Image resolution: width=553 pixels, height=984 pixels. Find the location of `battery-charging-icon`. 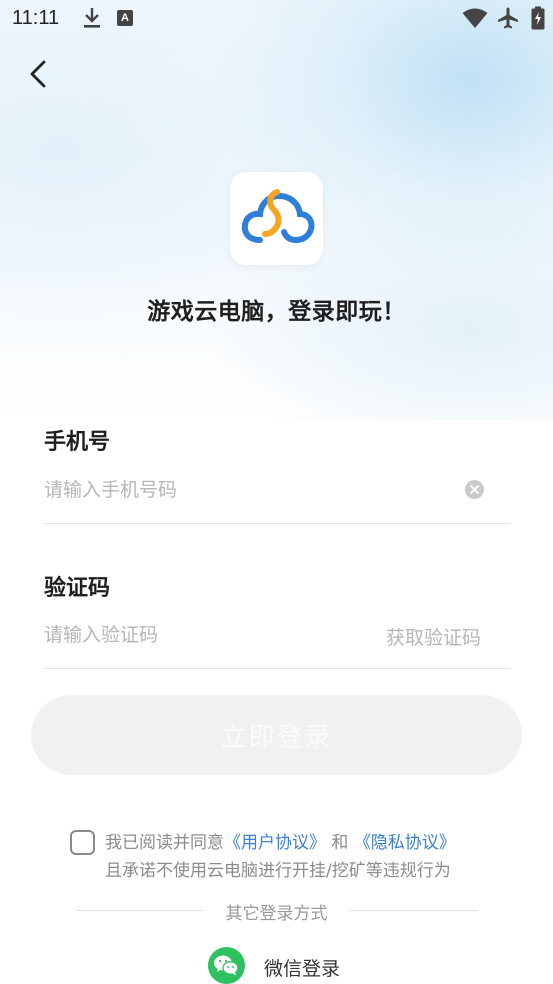

battery-charging-icon is located at coordinates (538, 20).